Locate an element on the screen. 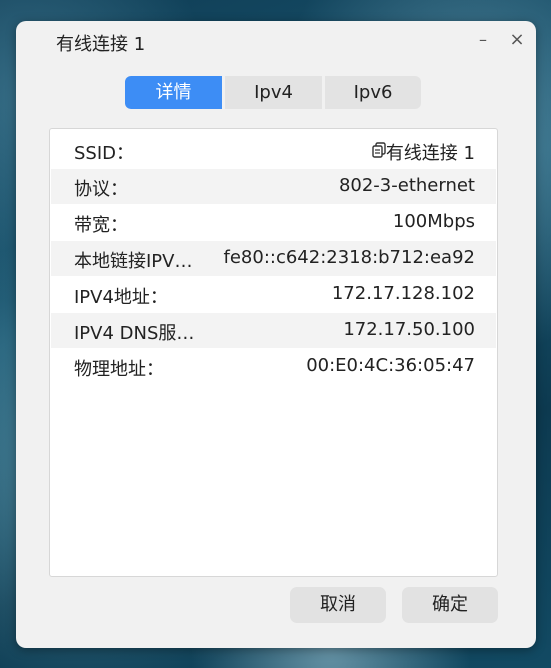  mac-address-label: 物理地址： is located at coordinates (119, 369).